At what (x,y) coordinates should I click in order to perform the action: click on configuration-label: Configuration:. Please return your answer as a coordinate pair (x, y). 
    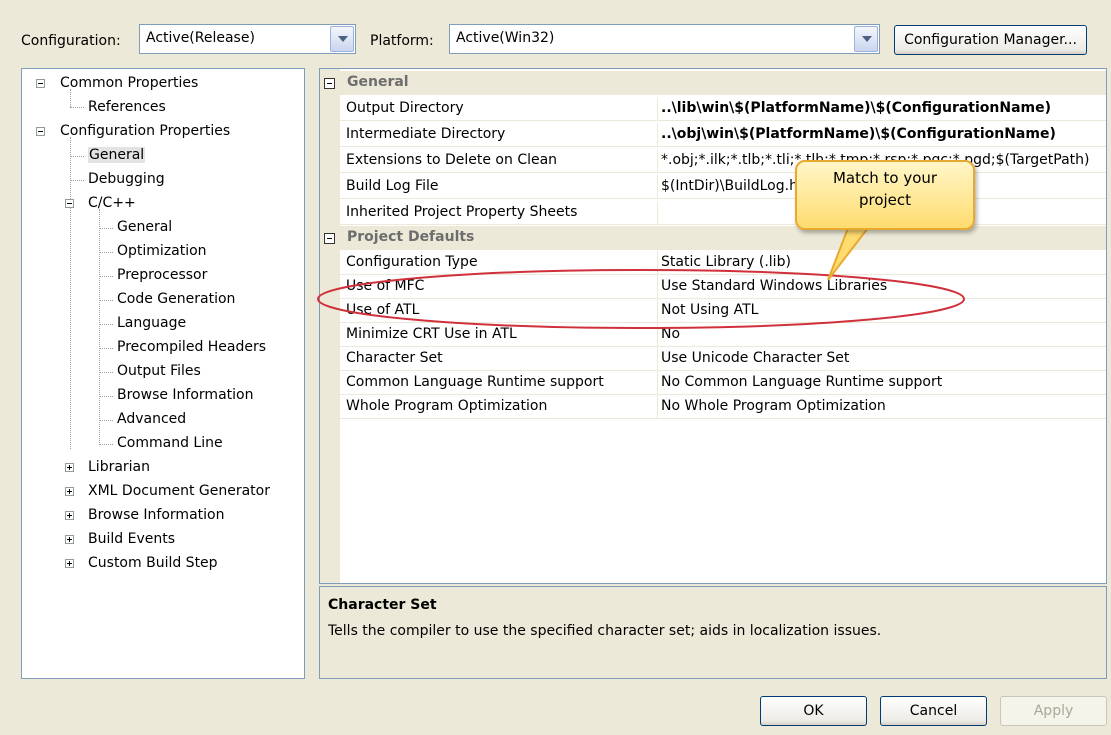
    Looking at the image, I should click on (71, 41).